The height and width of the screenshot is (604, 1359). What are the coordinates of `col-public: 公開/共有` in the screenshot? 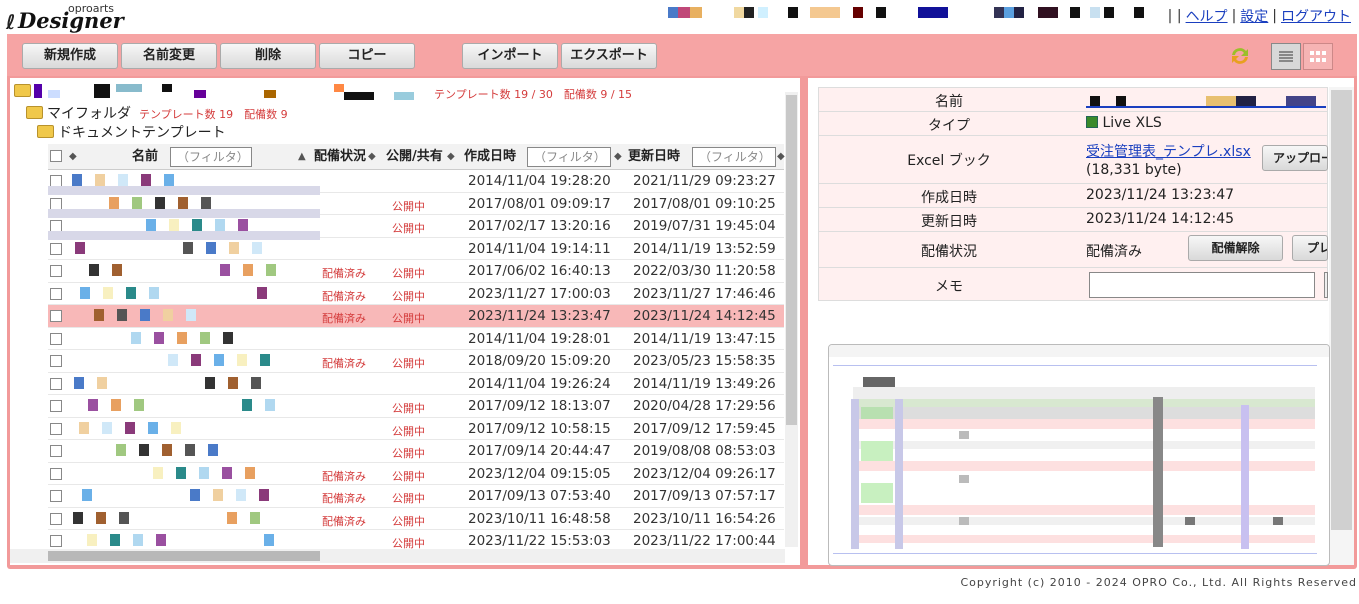 It's located at (414, 157).